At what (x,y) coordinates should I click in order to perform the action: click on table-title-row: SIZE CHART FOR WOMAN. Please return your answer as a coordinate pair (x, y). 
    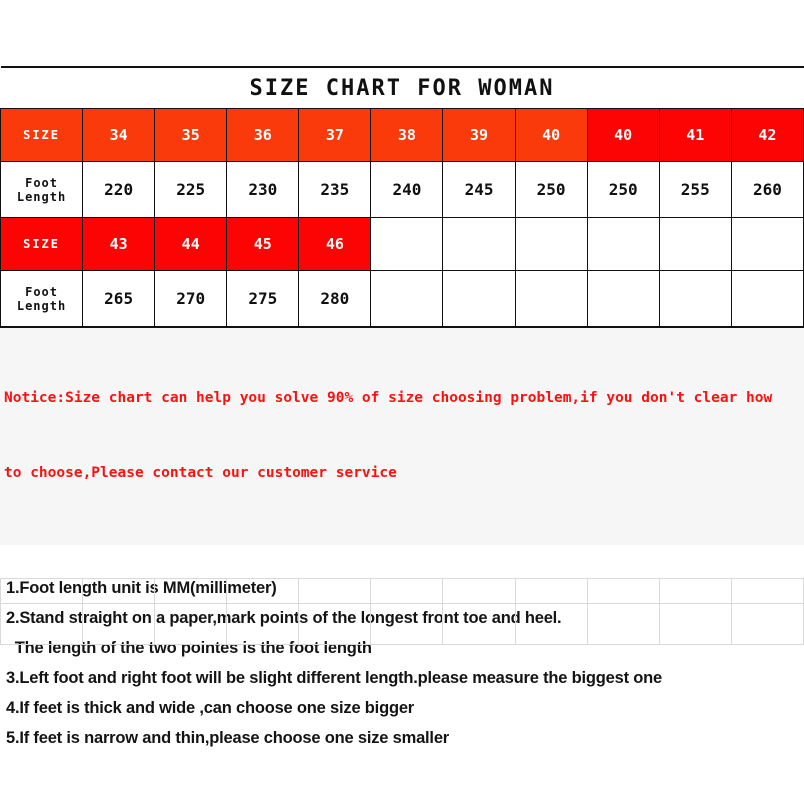
    Looking at the image, I should click on (402, 88).